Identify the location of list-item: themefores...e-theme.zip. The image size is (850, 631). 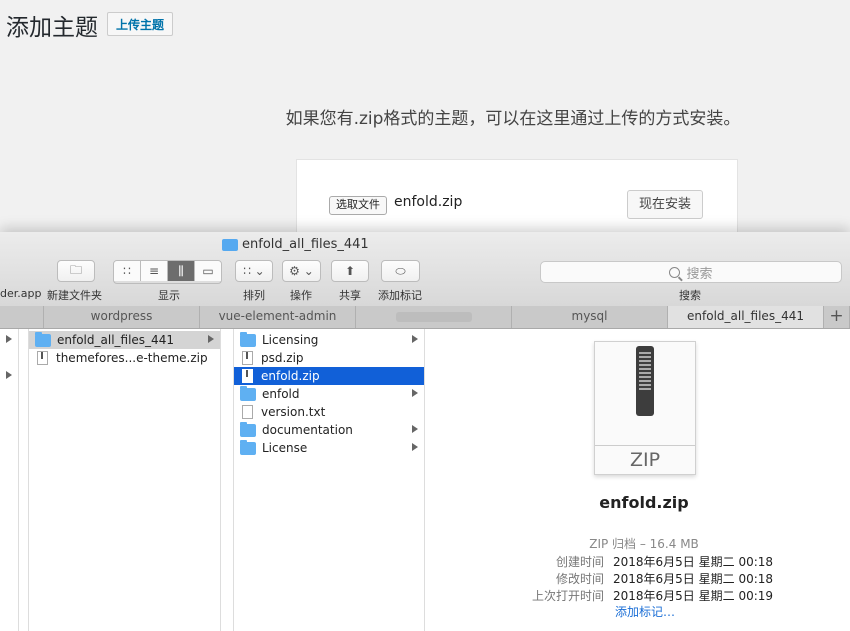
(124, 358).